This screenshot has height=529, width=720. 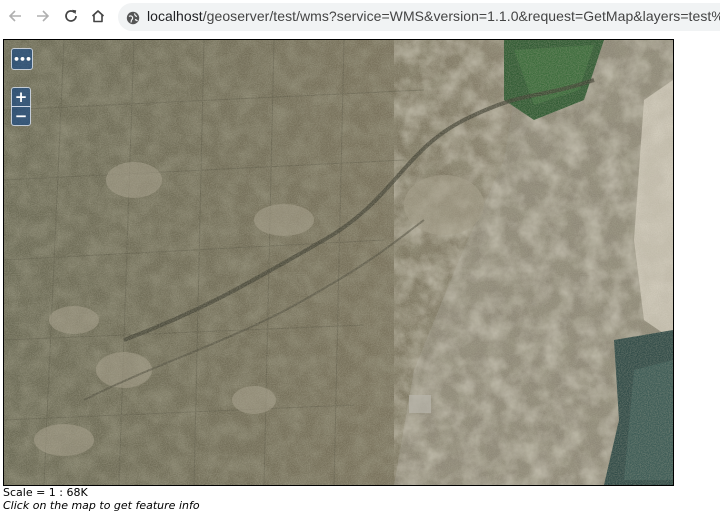 What do you see at coordinates (133, 17) in the screenshot?
I see `site-info-icon` at bounding box center [133, 17].